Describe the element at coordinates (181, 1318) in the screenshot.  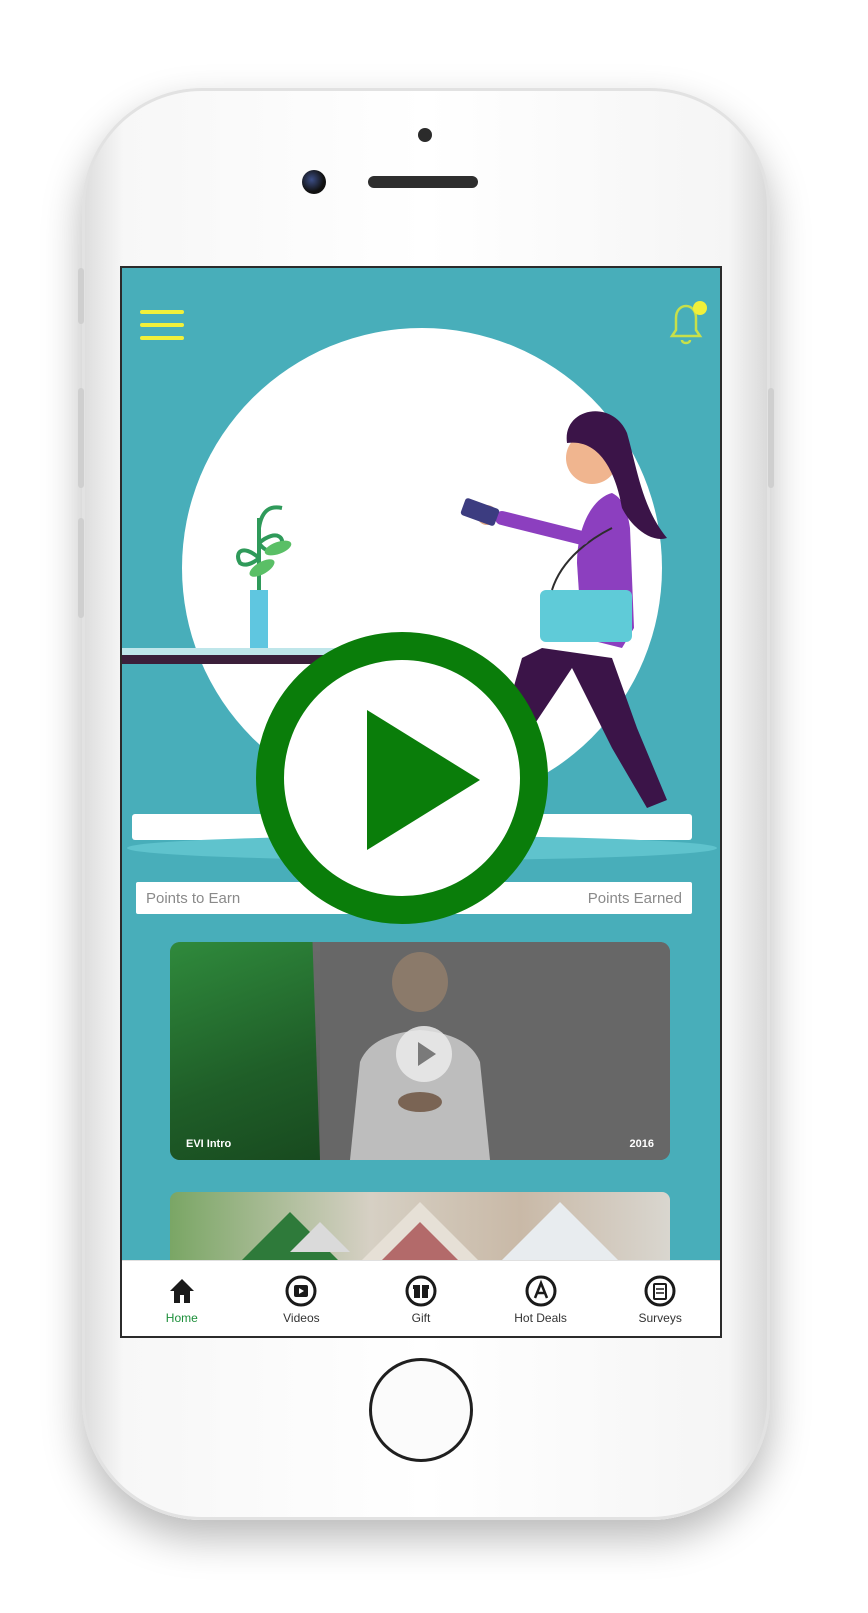
I see `nav-label-home: Home` at that location.